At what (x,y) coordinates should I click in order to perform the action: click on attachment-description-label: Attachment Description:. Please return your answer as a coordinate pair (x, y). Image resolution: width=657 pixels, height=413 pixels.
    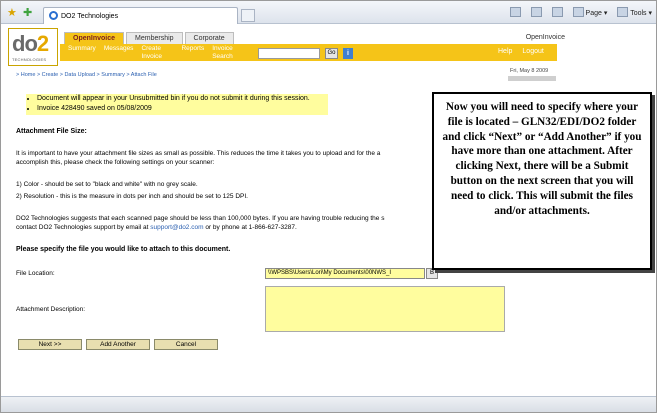
    Looking at the image, I should click on (51, 309).